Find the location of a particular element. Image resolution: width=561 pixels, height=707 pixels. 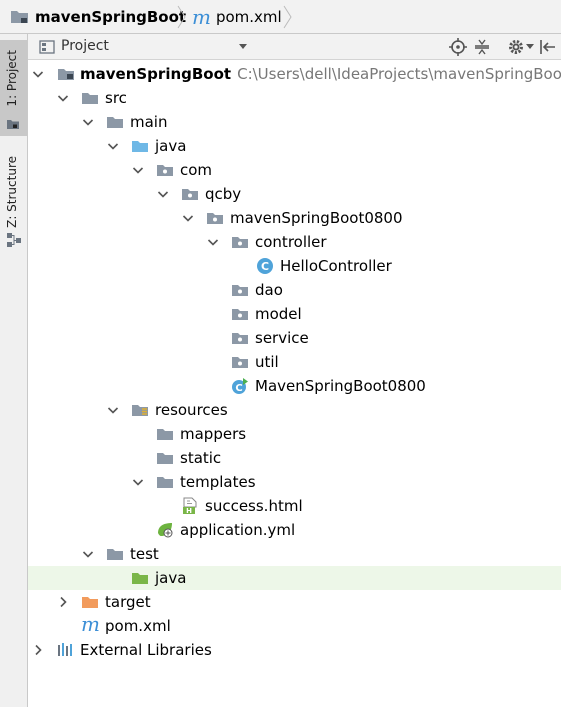

tree-item-label: com is located at coordinates (196, 170).